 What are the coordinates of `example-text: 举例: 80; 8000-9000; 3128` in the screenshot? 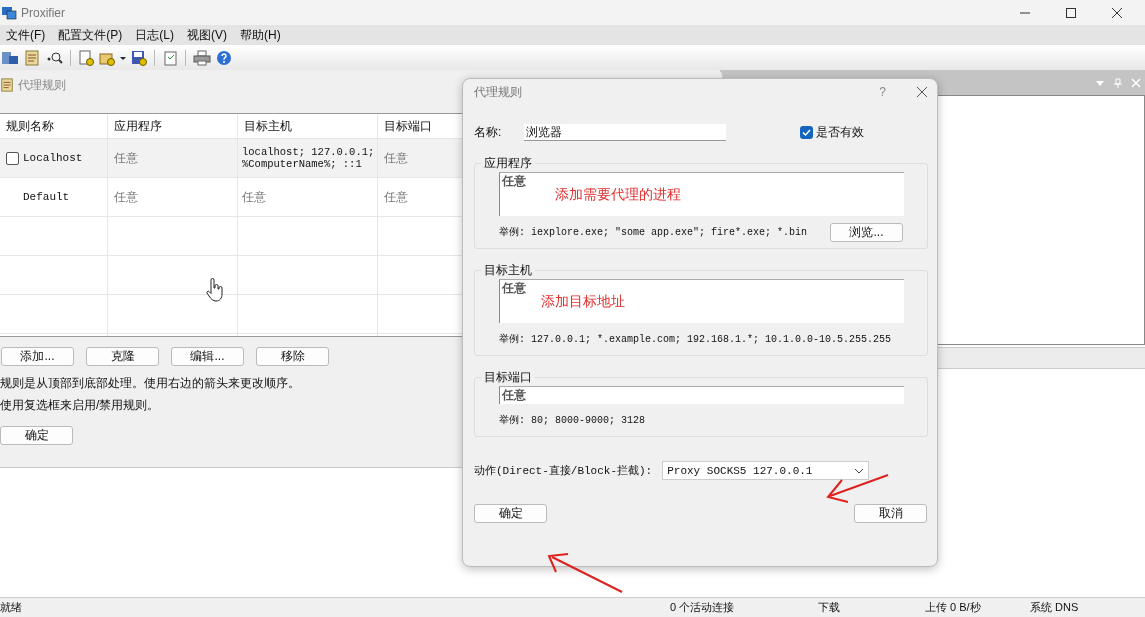 It's located at (572, 420).